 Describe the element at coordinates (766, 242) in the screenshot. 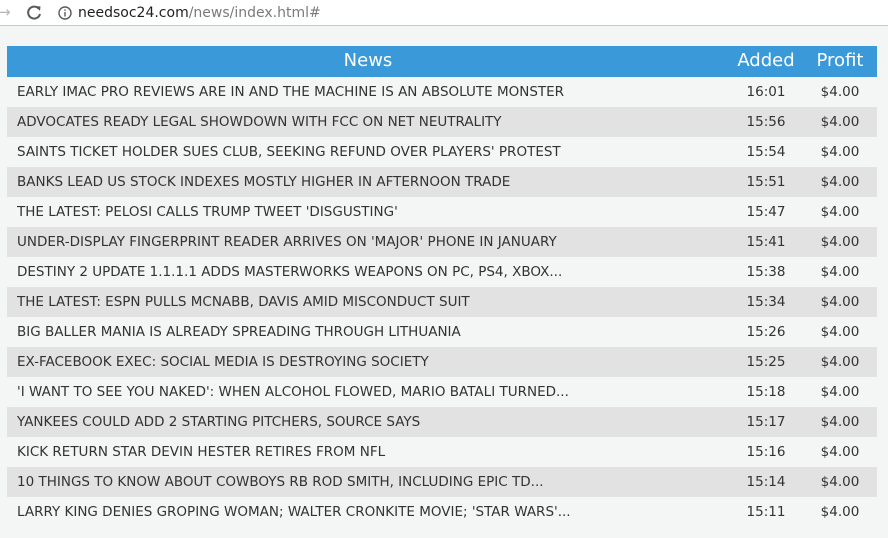

I see `added-time: 15:41` at that location.